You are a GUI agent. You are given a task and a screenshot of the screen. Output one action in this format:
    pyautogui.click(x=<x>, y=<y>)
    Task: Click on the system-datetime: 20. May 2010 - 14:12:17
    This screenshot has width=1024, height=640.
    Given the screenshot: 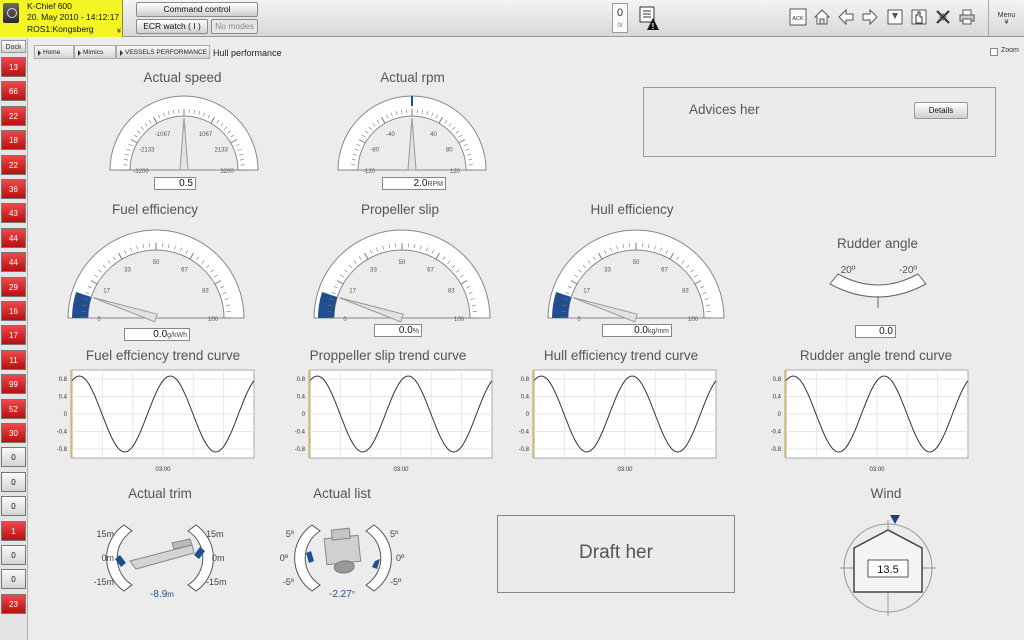 What is the action you would take?
    pyautogui.click(x=73, y=17)
    